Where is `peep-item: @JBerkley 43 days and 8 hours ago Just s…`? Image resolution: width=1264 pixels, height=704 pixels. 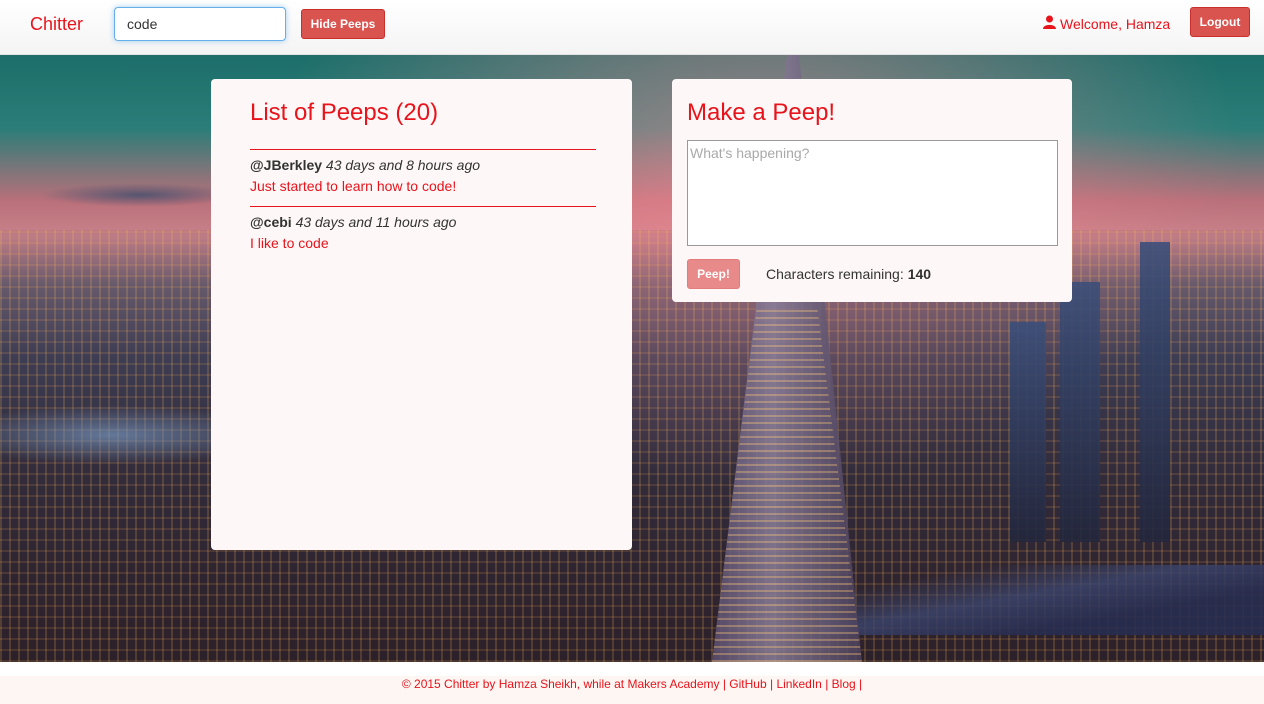
peep-item: @JBerkley 43 days and 8 hours ago Just s… is located at coordinates (423, 171).